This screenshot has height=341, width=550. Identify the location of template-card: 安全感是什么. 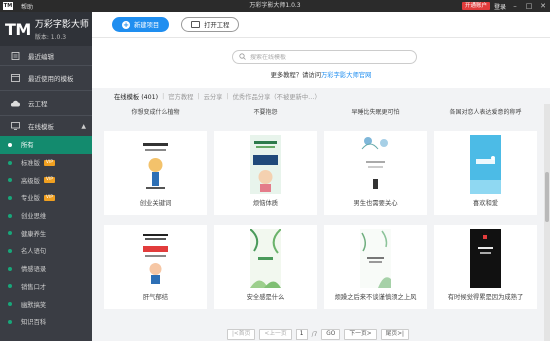
(265, 267).